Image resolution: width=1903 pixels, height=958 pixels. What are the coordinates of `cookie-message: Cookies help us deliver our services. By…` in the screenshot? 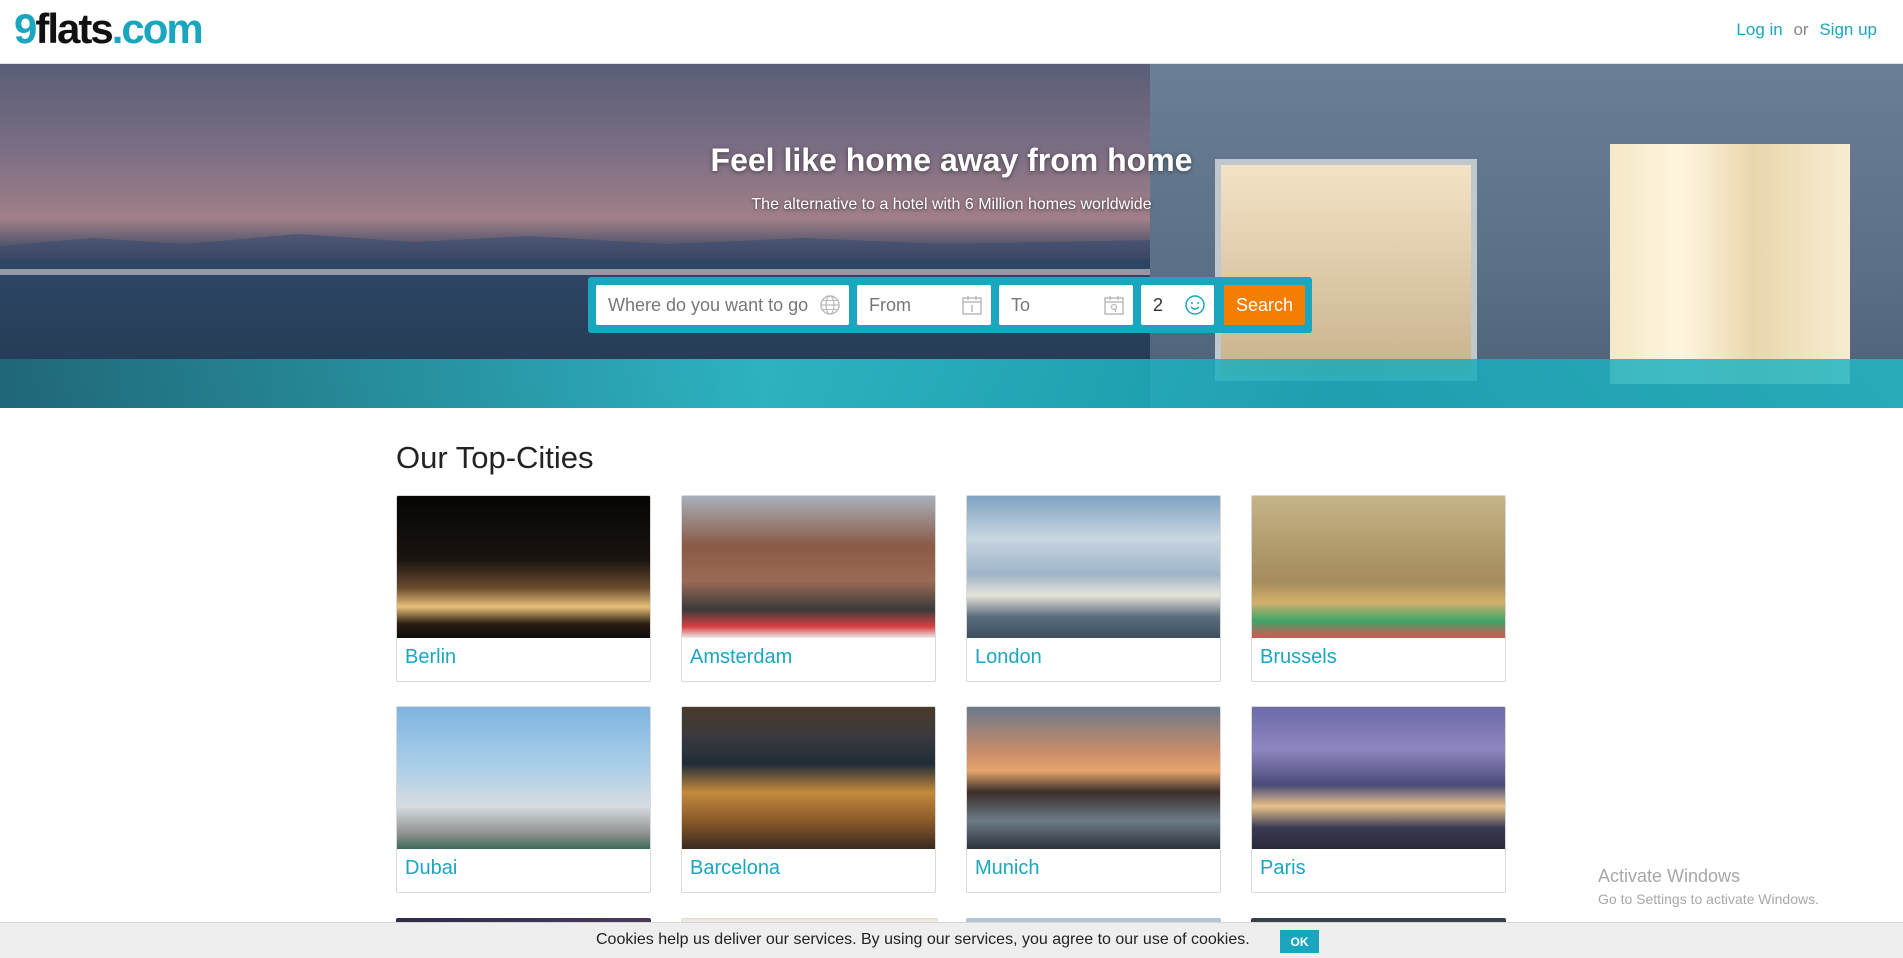 It's located at (923, 939).